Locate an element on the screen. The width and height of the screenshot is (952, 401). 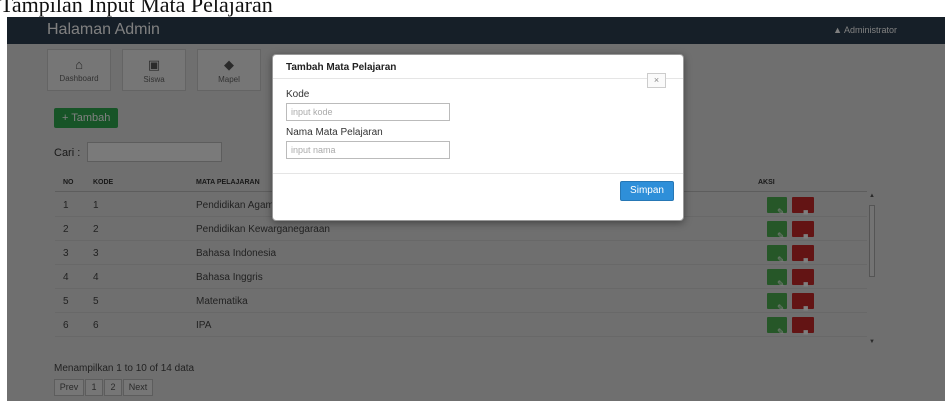
nama-label: Nama Mata Pelajaran is located at coordinates (334, 132).